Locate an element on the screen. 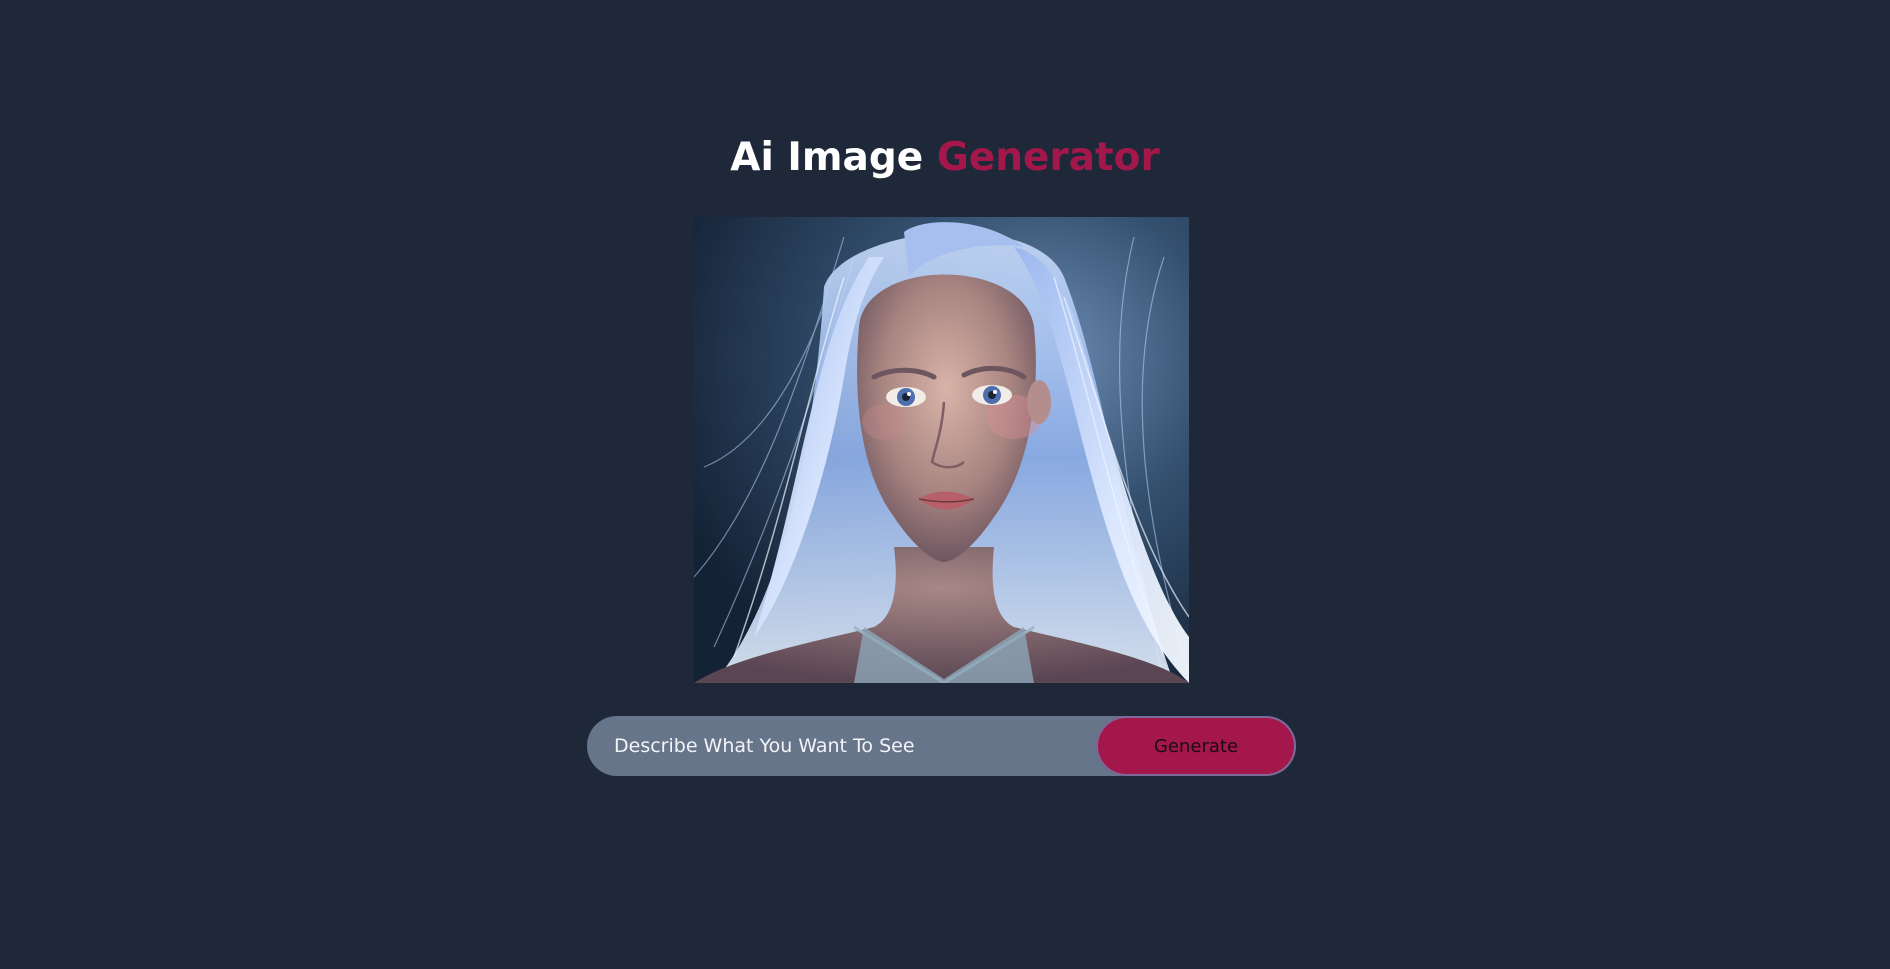 The image size is (1890, 969). page-title: Ai Image Generator is located at coordinates (945, 158).